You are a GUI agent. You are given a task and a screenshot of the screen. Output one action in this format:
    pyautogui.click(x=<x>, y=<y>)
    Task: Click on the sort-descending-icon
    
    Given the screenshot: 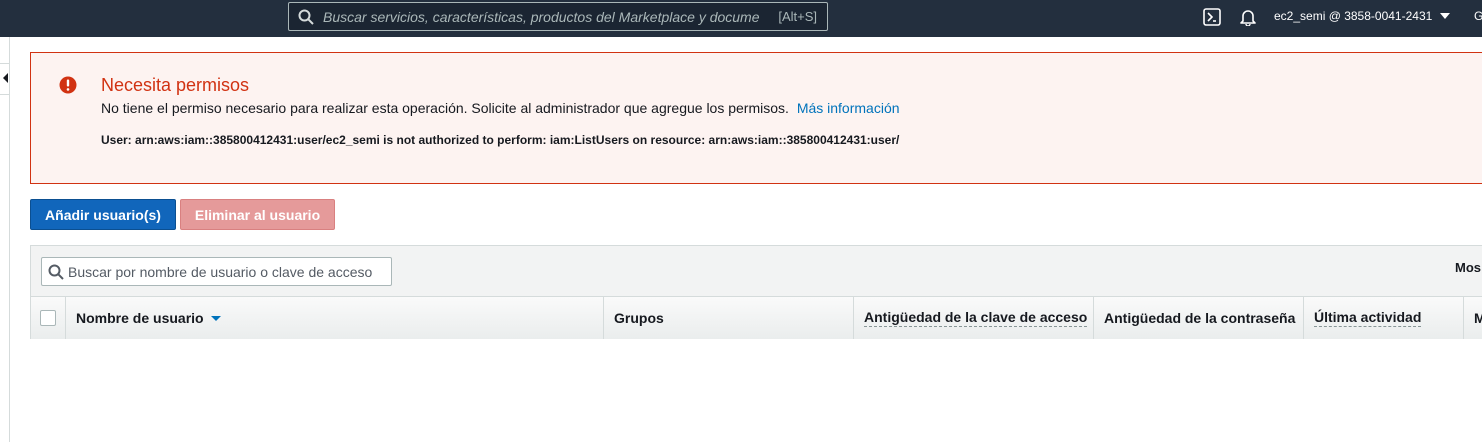 What is the action you would take?
    pyautogui.click(x=215, y=318)
    